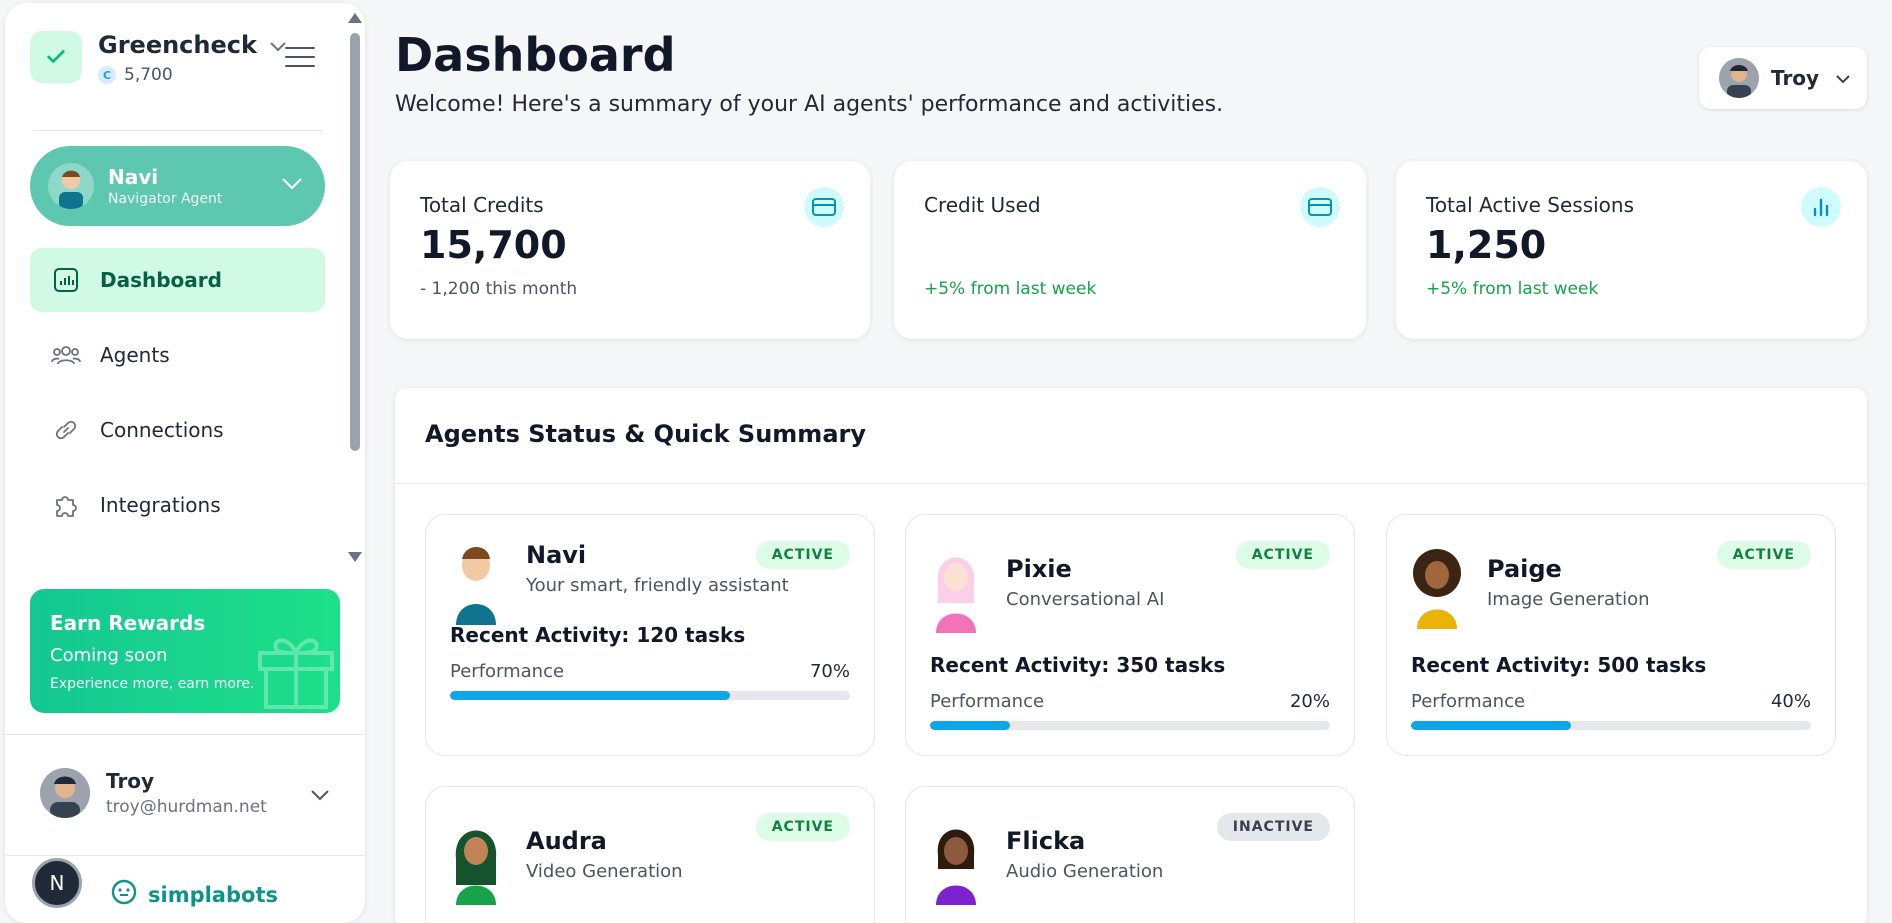  What do you see at coordinates (1273, 827) in the screenshot?
I see `status-badge: INACTIVE` at bounding box center [1273, 827].